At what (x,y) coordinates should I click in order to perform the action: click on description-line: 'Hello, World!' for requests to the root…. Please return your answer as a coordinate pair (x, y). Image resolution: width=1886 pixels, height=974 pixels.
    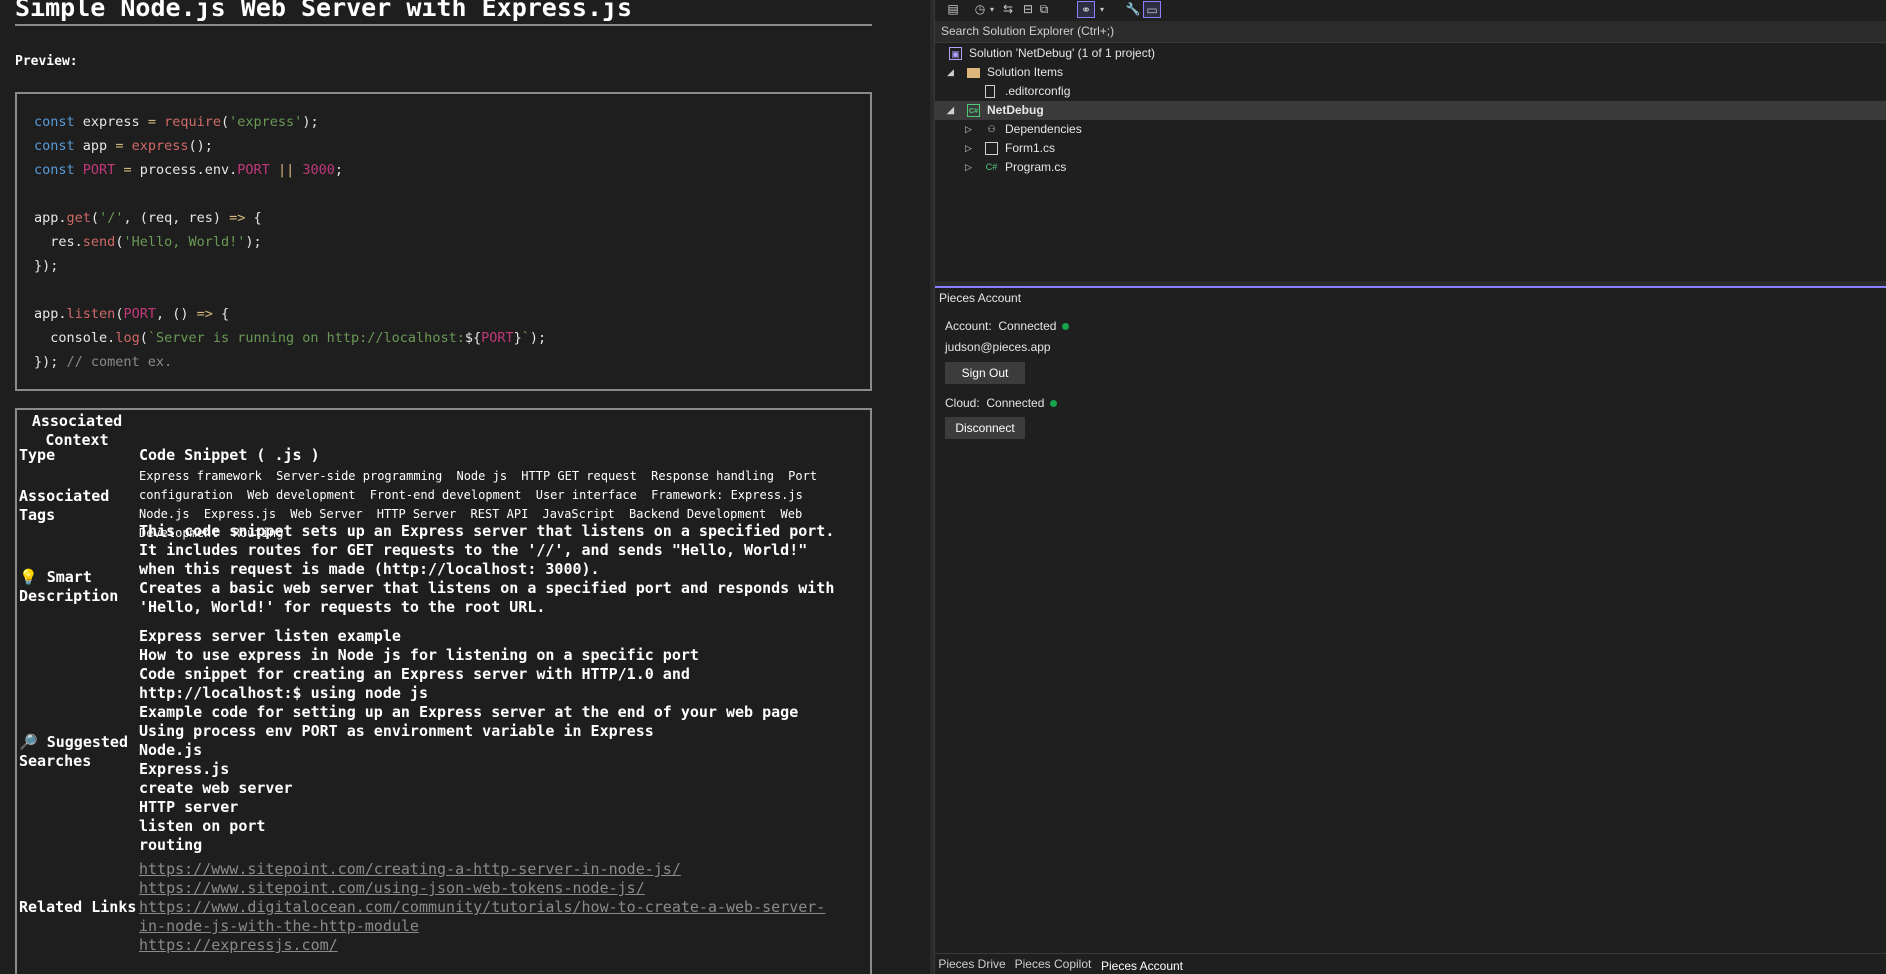
    Looking at the image, I should click on (342, 607).